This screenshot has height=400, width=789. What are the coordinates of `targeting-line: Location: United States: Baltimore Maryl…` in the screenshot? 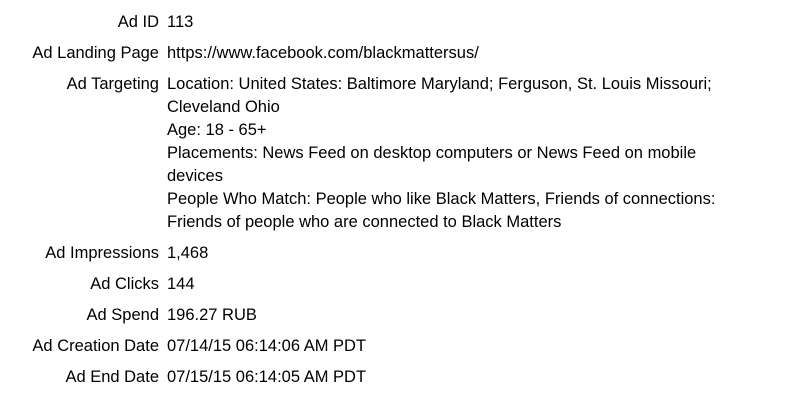 It's located at (439, 84).